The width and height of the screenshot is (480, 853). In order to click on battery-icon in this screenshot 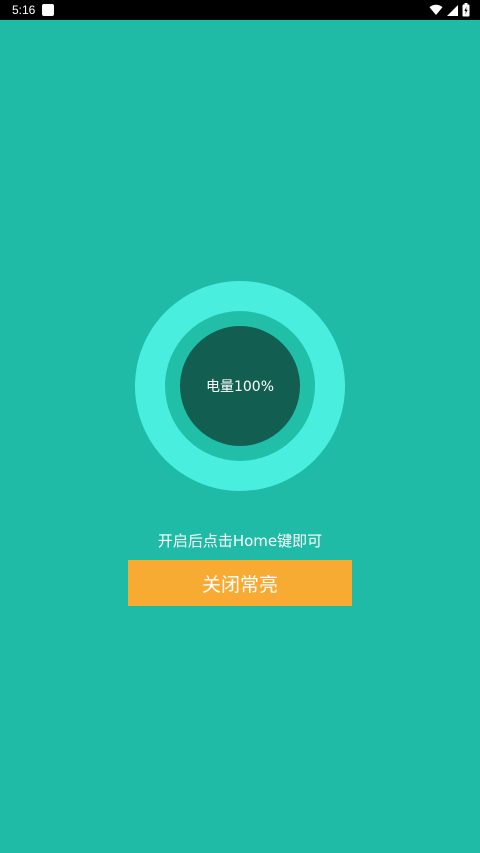, I will do `click(466, 10)`.